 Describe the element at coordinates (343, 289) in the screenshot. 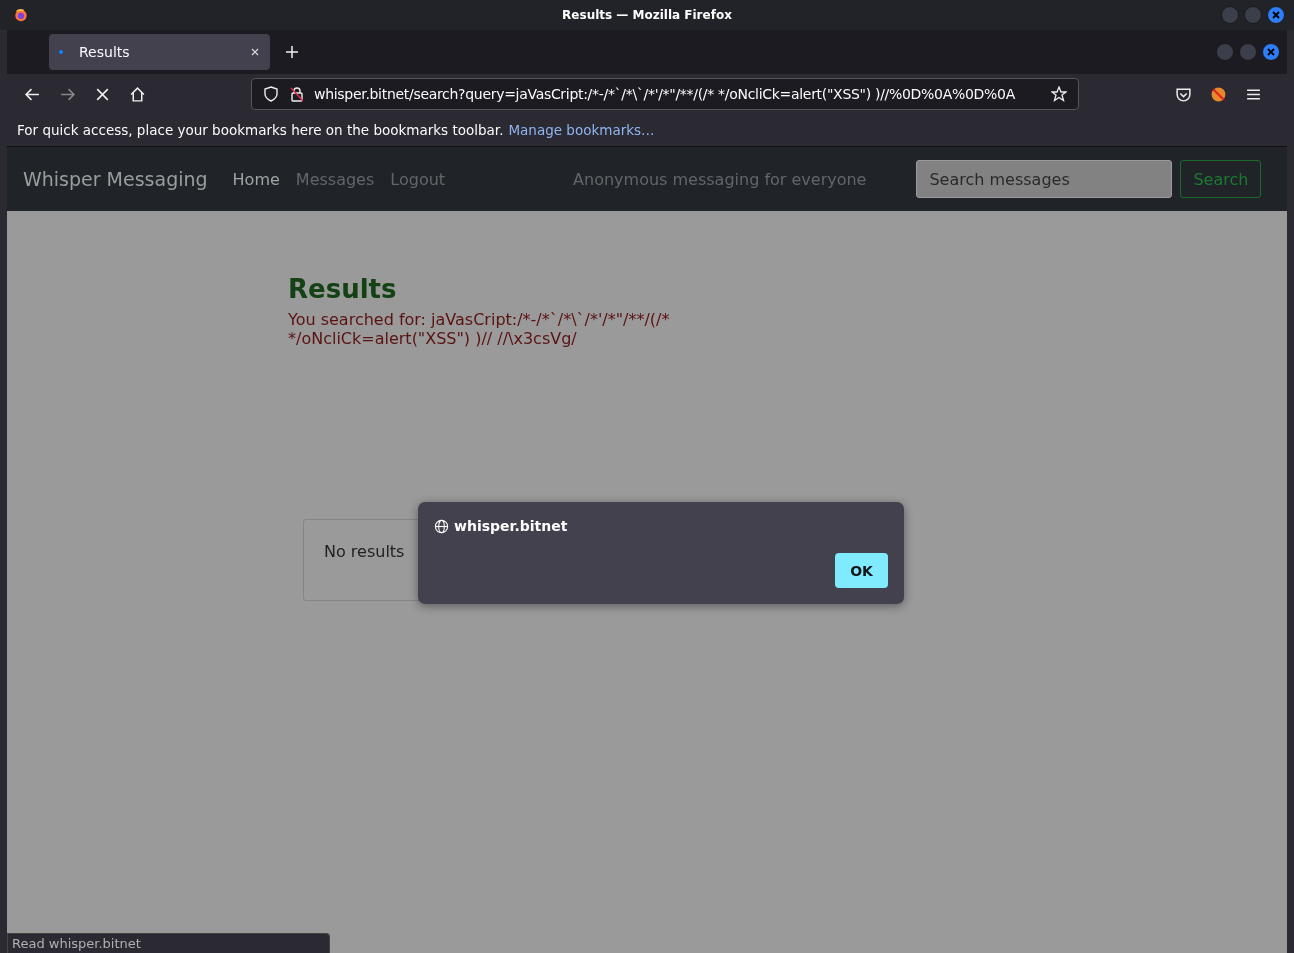

I see `results-heading: Results` at that location.